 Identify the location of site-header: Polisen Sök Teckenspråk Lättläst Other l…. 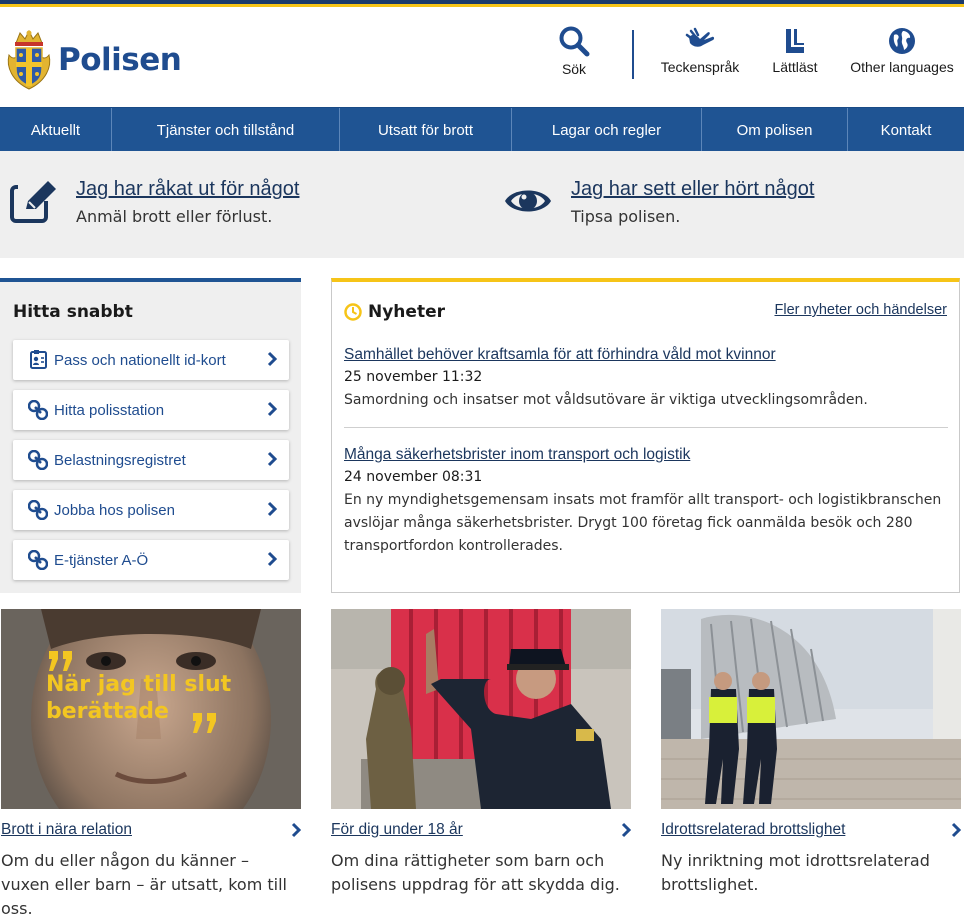
(482, 57).